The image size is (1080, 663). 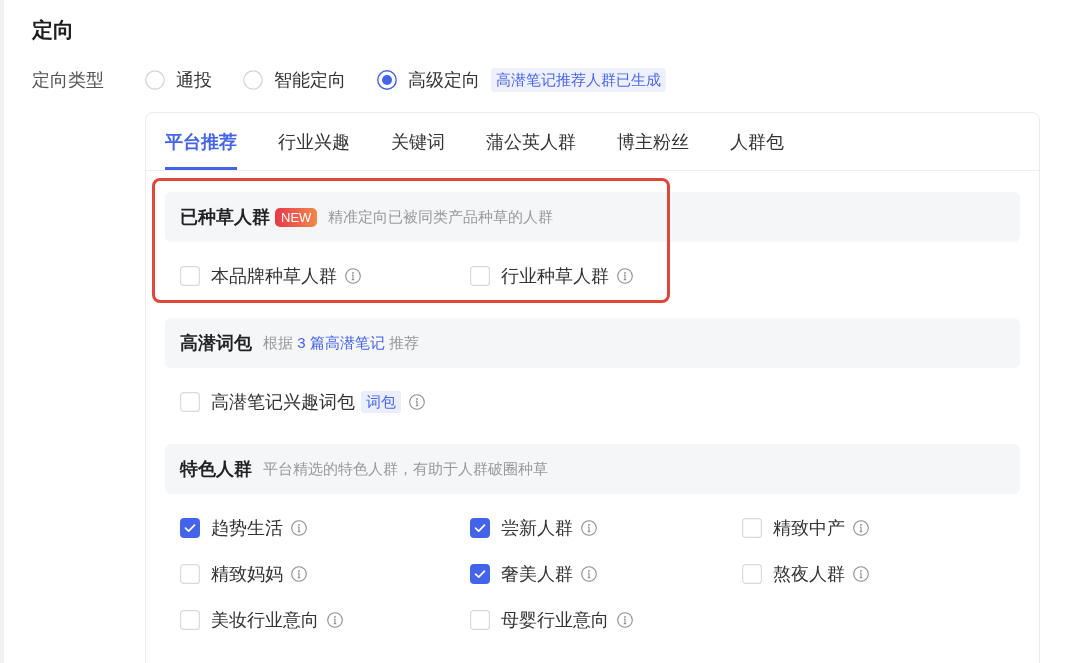 I want to click on section-description: 精准定向已被同类产品种草的人群, so click(x=441, y=217).